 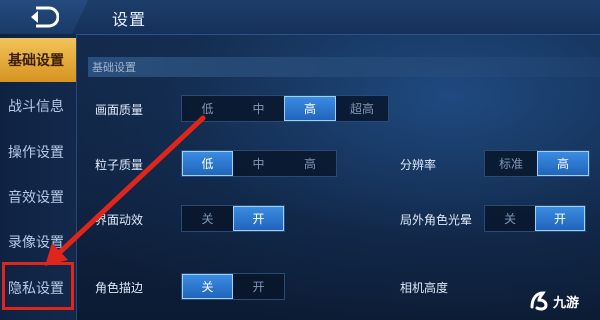 What do you see at coordinates (566, 303) in the screenshot?
I see `watermark-text: 九游` at bounding box center [566, 303].